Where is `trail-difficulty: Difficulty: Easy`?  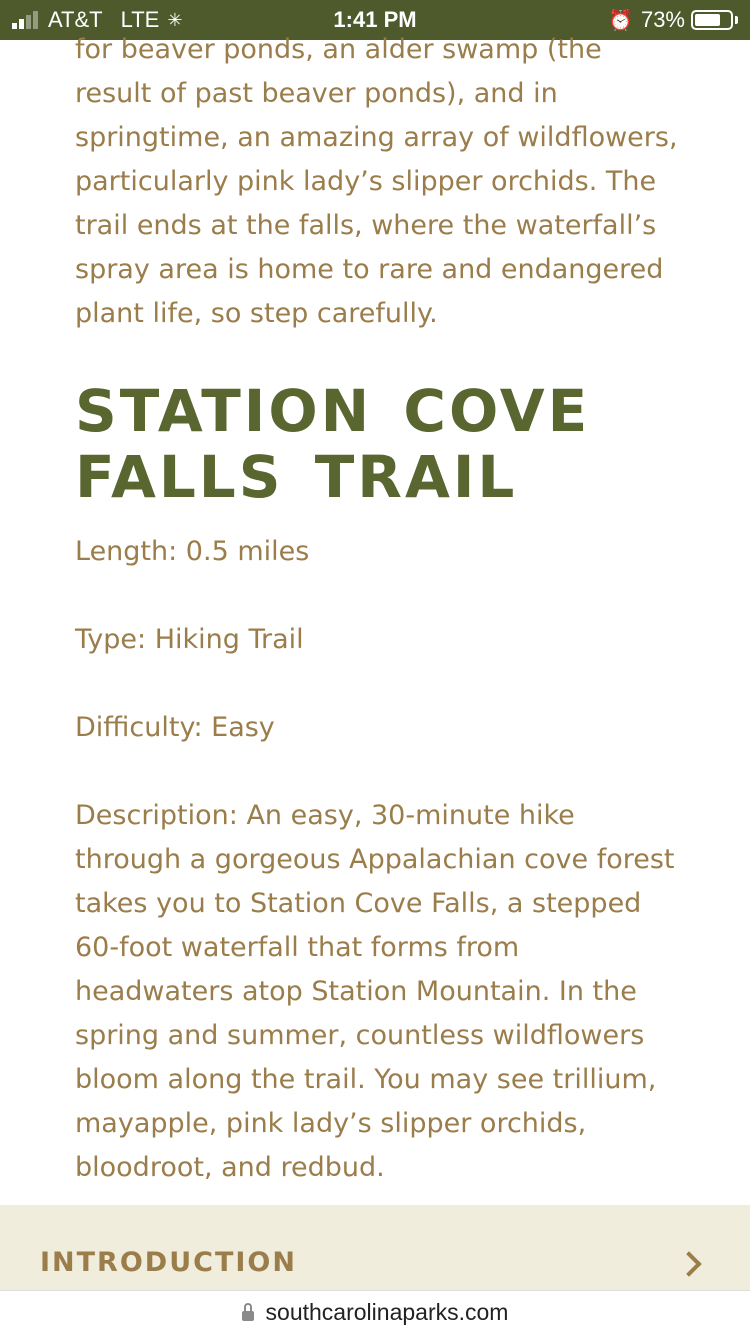 trail-difficulty: Difficulty: Easy is located at coordinates (175, 727).